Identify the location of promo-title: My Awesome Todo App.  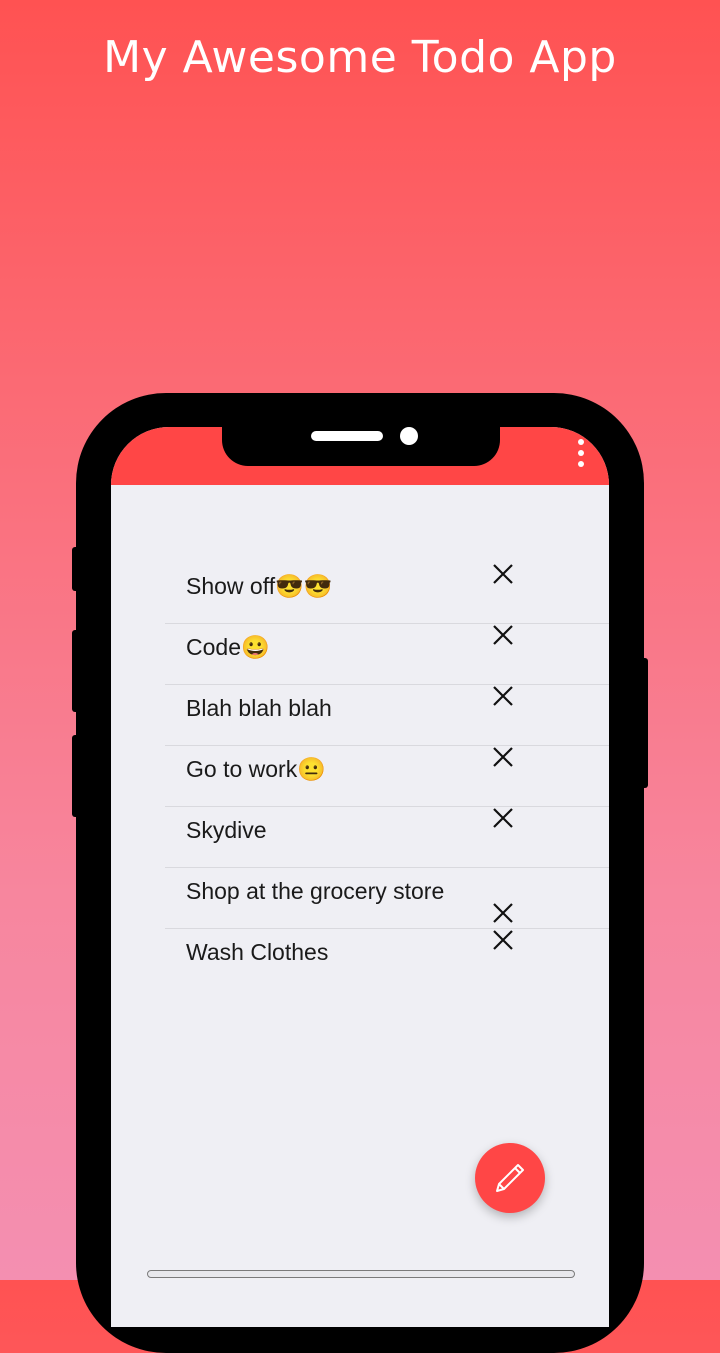
(360, 57).